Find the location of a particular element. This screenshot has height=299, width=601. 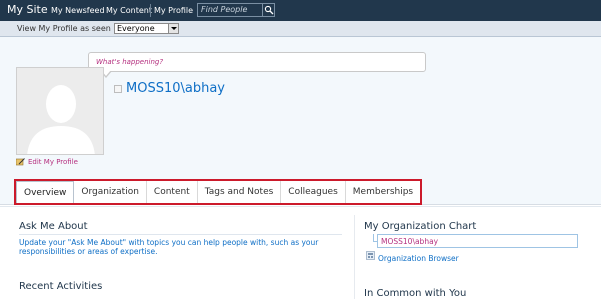

view-as-select: Everyone is located at coordinates (146, 28).